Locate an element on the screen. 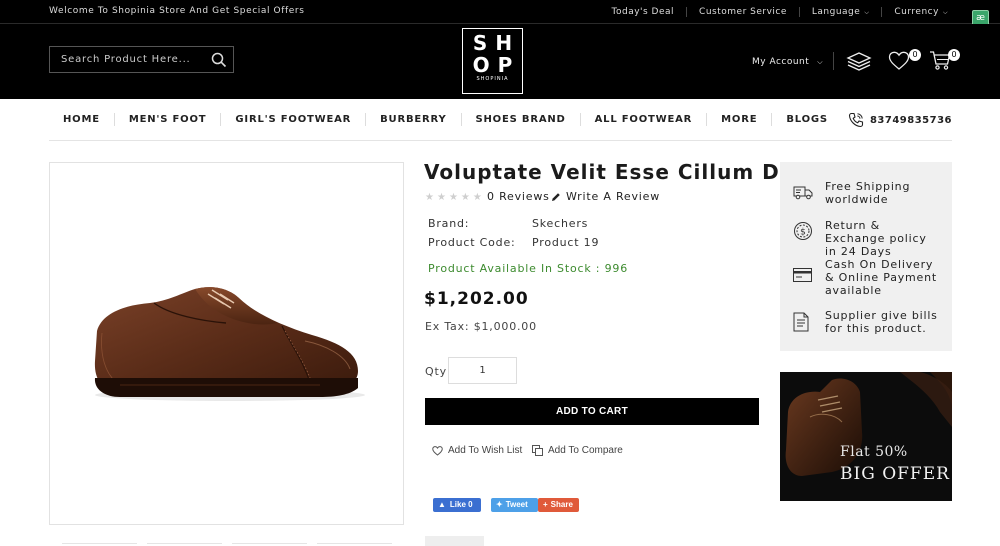 This screenshot has height=546, width=1000. nav-item-girls-footwear: GIRL'S FOOTWEAR is located at coordinates (292, 119).